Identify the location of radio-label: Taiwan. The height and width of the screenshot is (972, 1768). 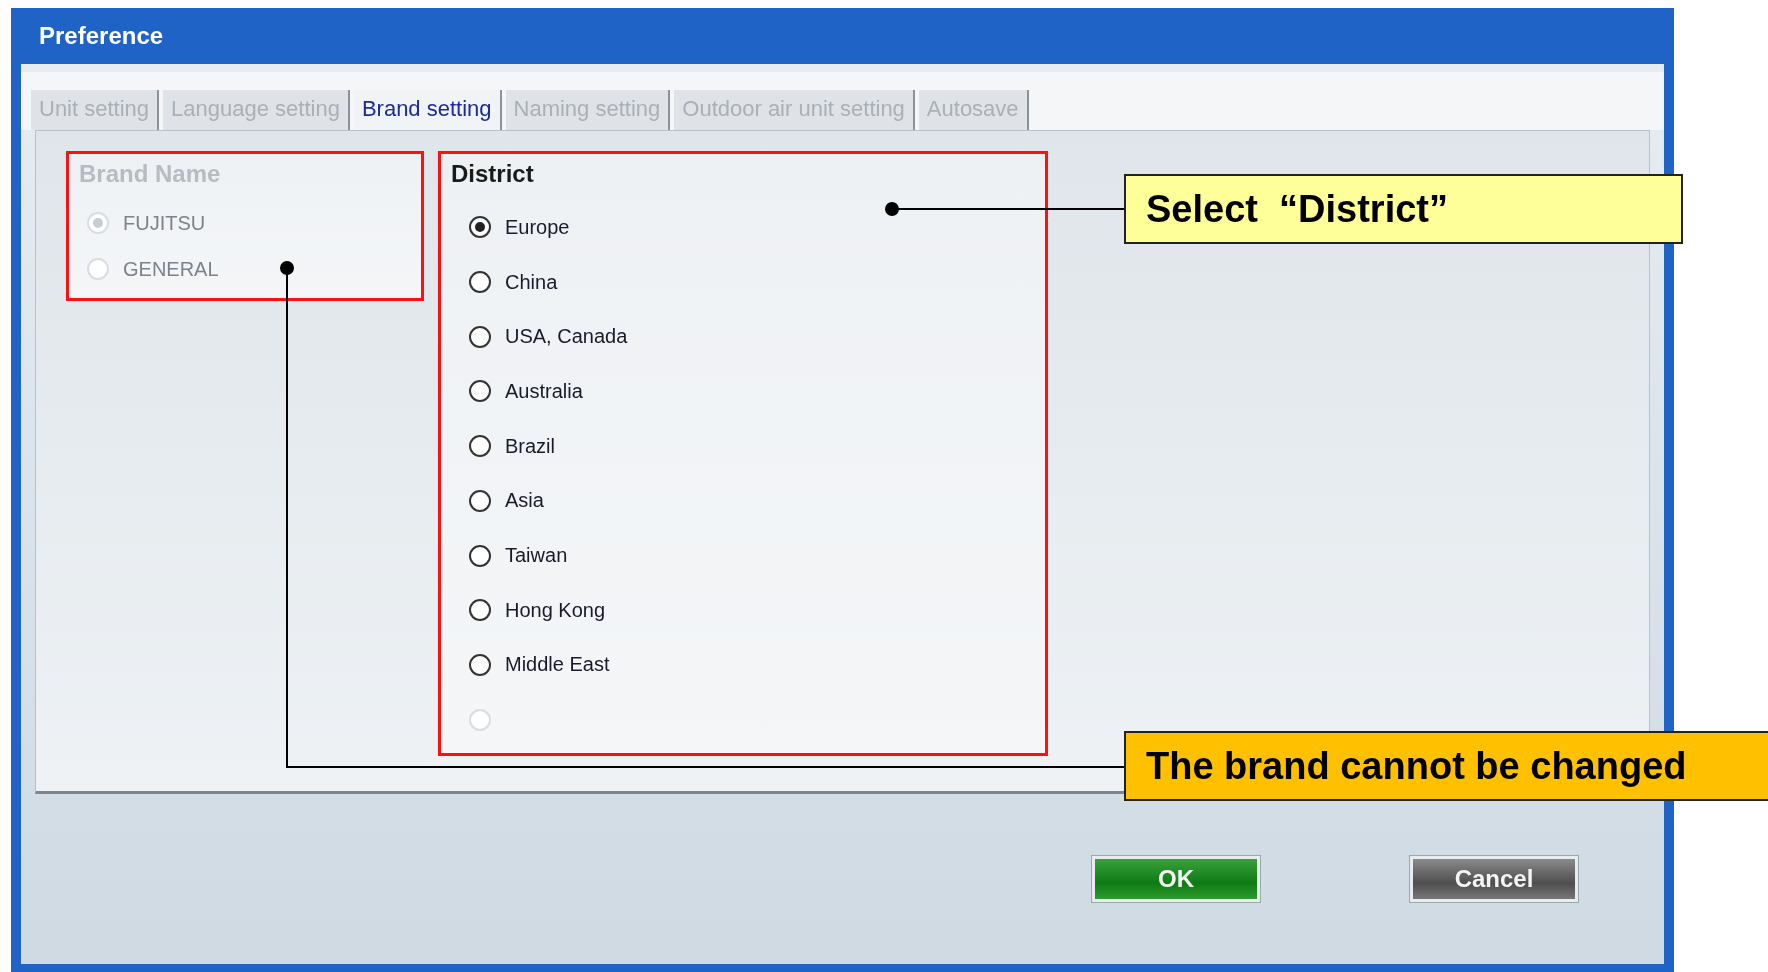
(536, 556).